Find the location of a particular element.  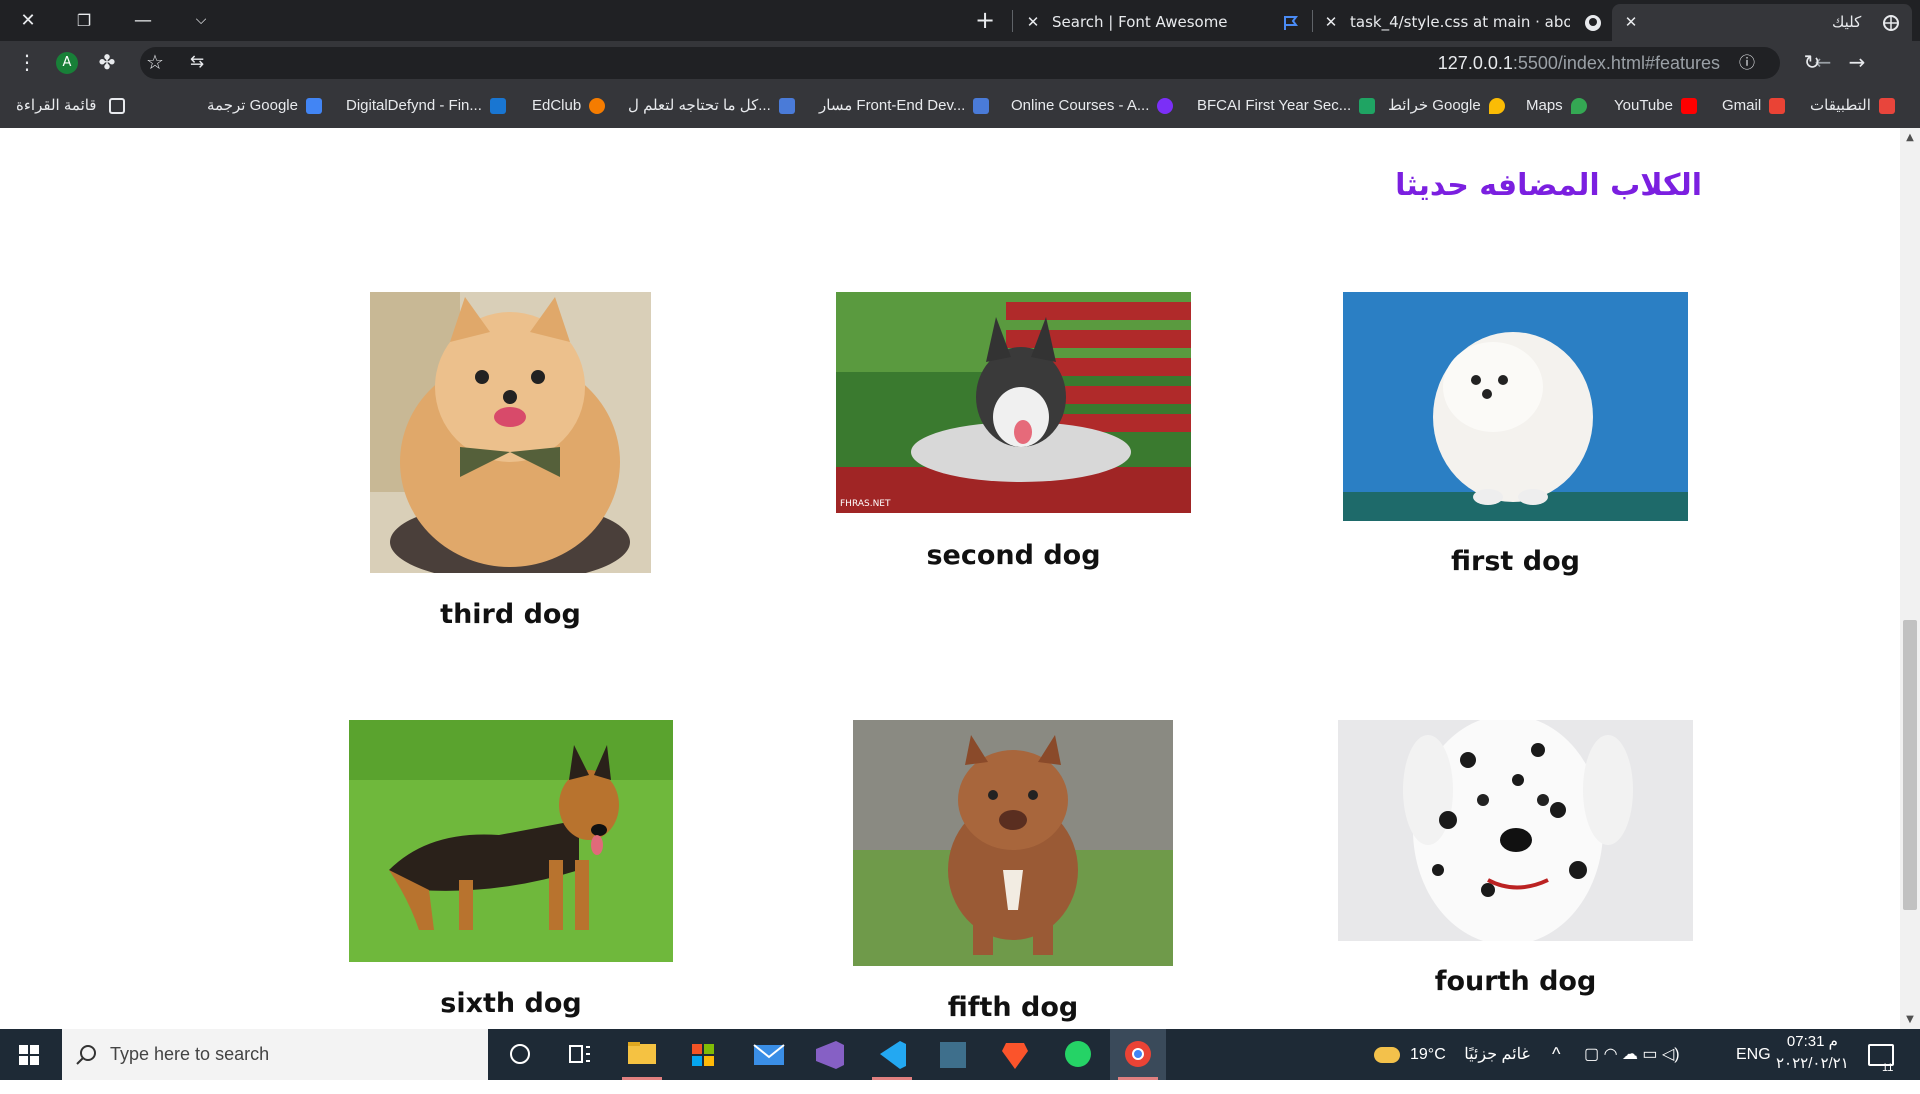

language-indicator: ENG is located at coordinates (1753, 1054).